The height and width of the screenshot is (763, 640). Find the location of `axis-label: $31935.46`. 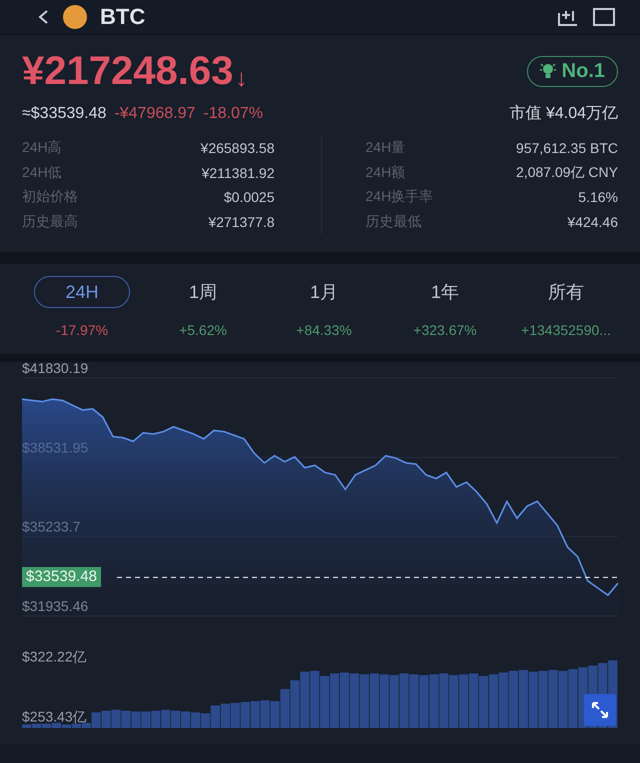

axis-label: $31935.46 is located at coordinates (55, 606).